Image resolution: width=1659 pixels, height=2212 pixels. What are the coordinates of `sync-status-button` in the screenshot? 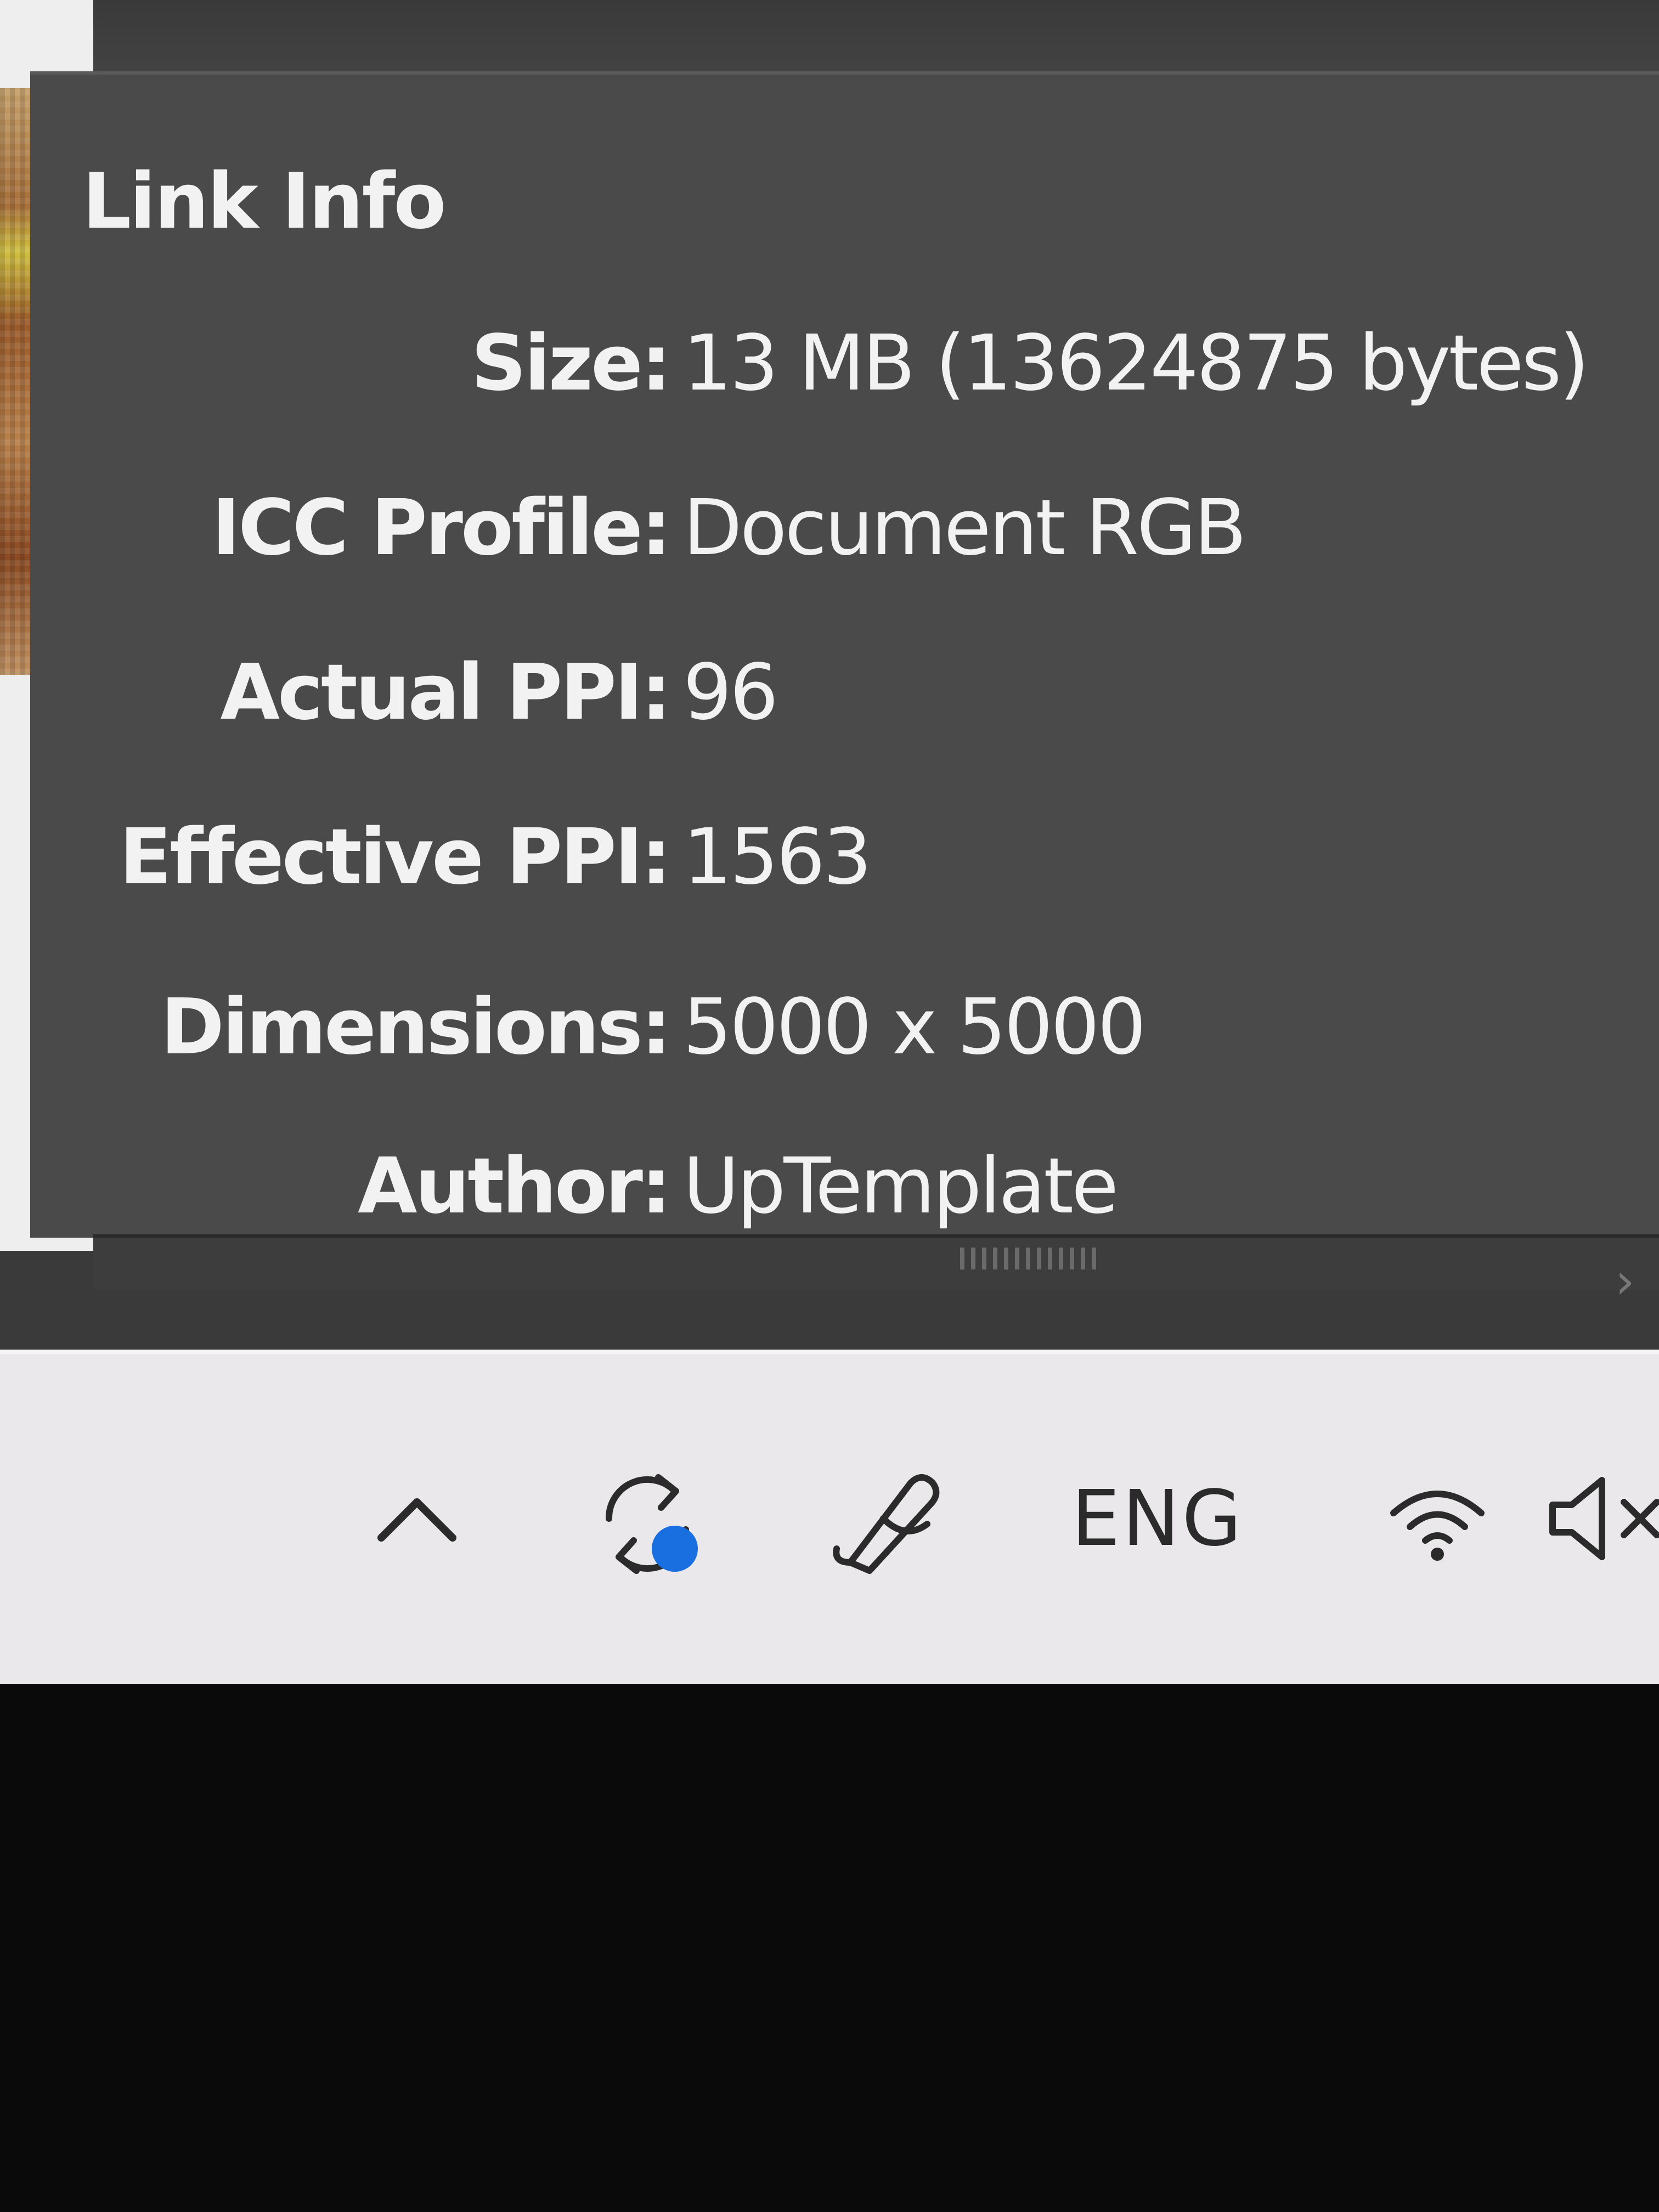 It's located at (647, 1518).